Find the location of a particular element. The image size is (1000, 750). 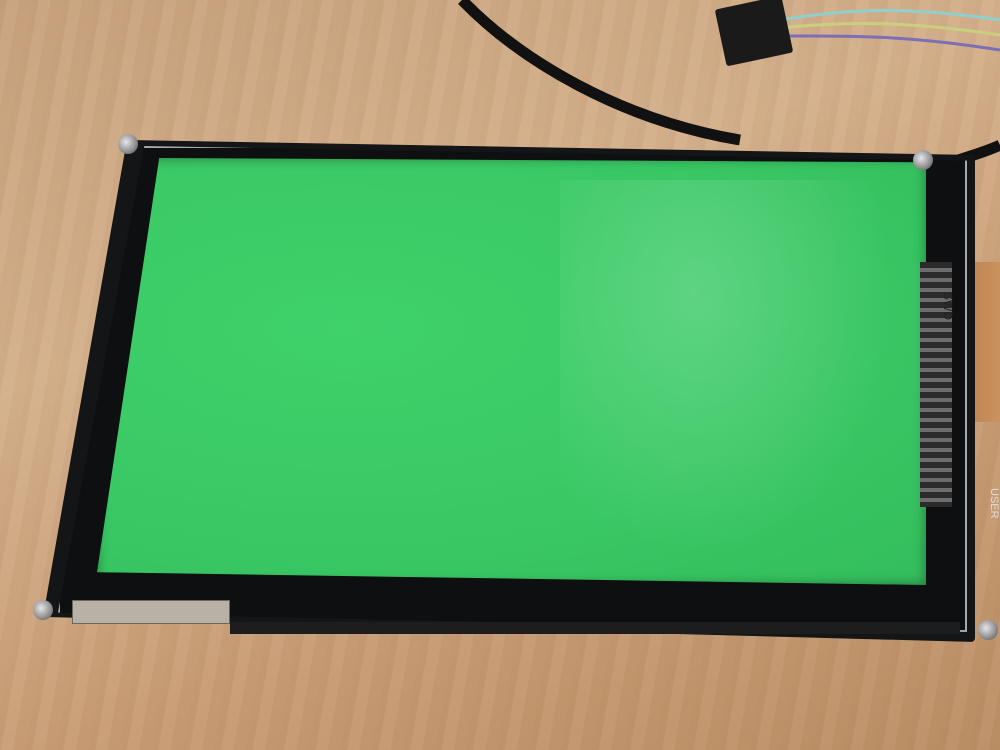

board-label-swd: SWD is located at coordinates (948, 306).